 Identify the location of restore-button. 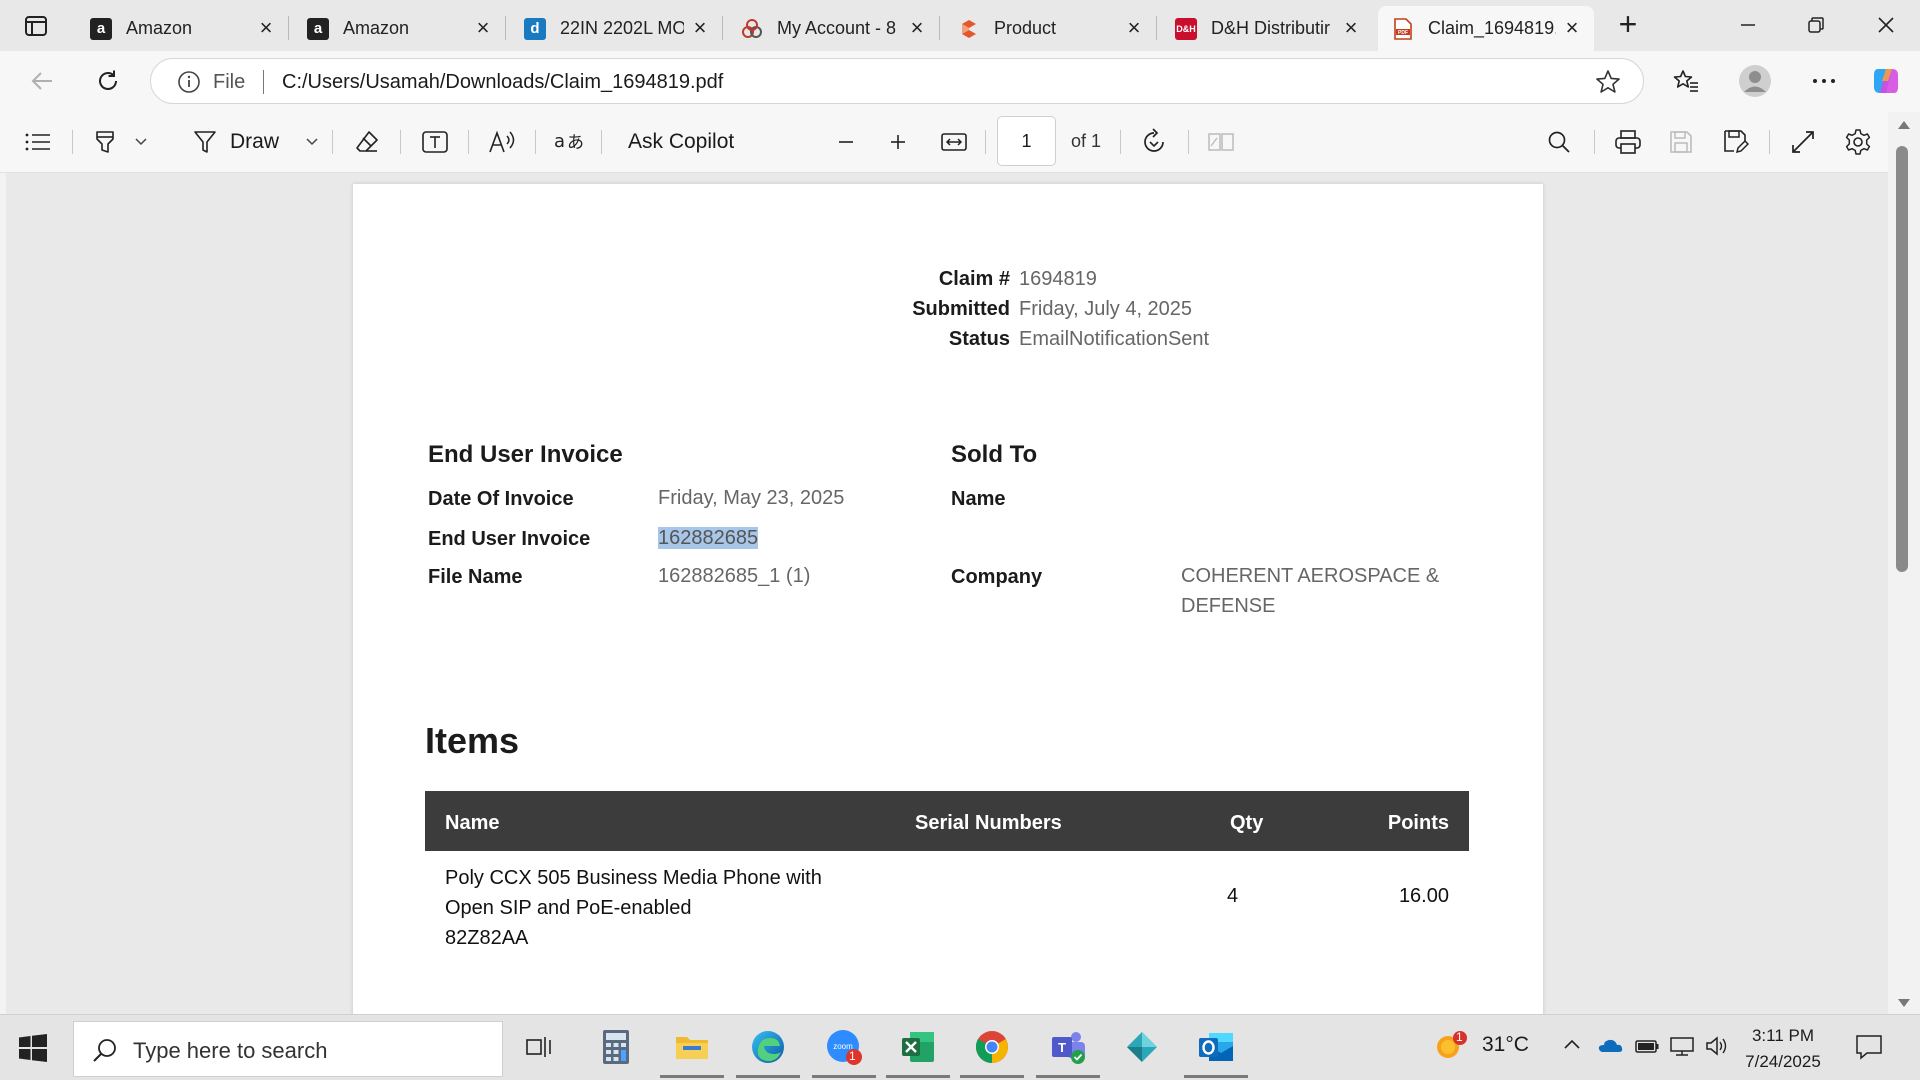
(1816, 25).